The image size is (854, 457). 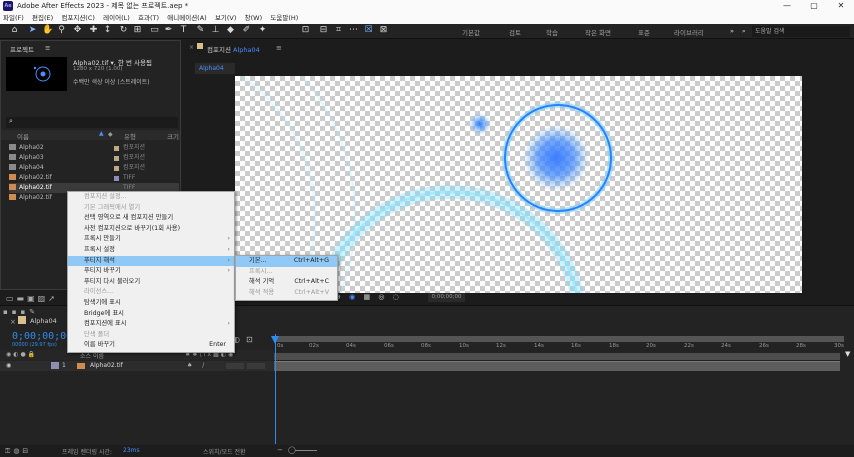 I want to click on menu-item-rename: 이름 바꾸기 Enter, so click(x=151, y=345).